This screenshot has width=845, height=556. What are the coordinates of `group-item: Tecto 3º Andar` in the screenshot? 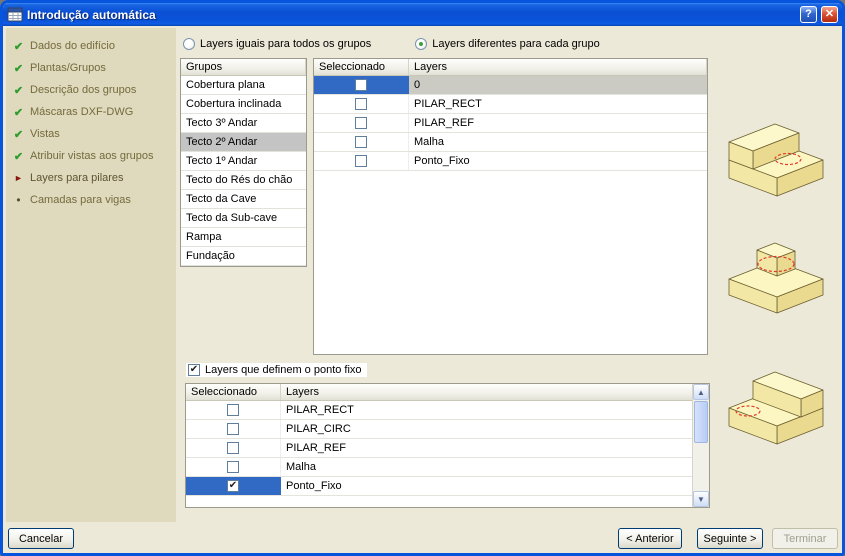 It's located at (243, 123).